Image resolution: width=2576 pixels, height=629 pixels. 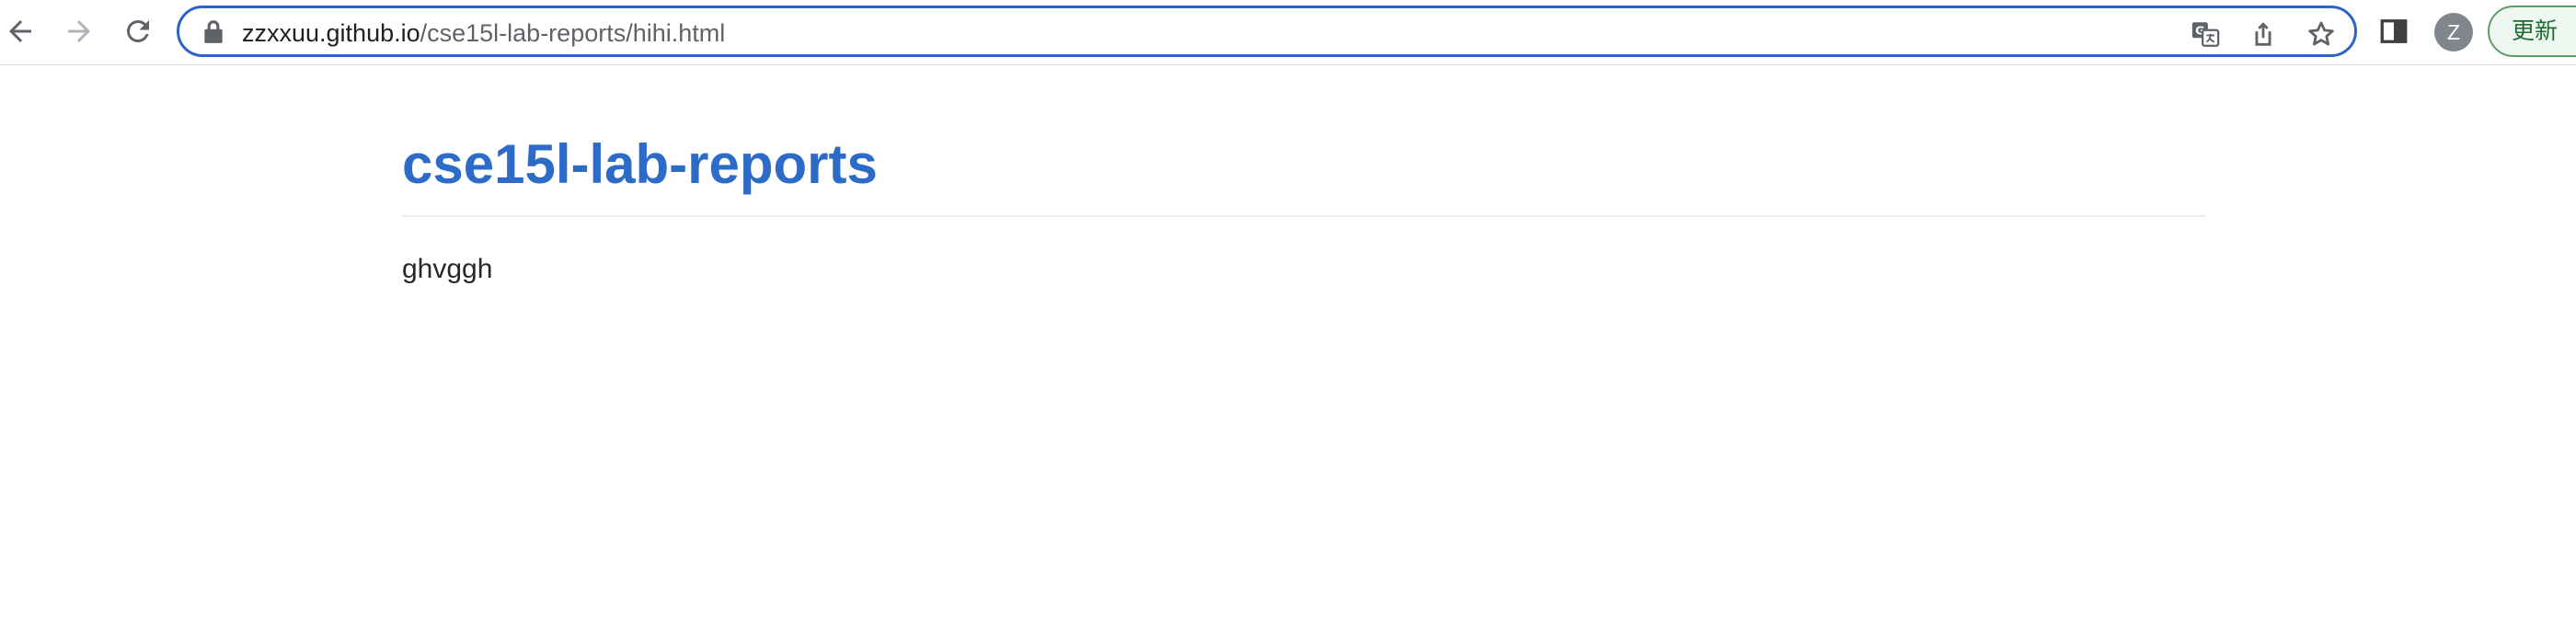 I want to click on forward-arrow-icon, so click(x=79, y=31).